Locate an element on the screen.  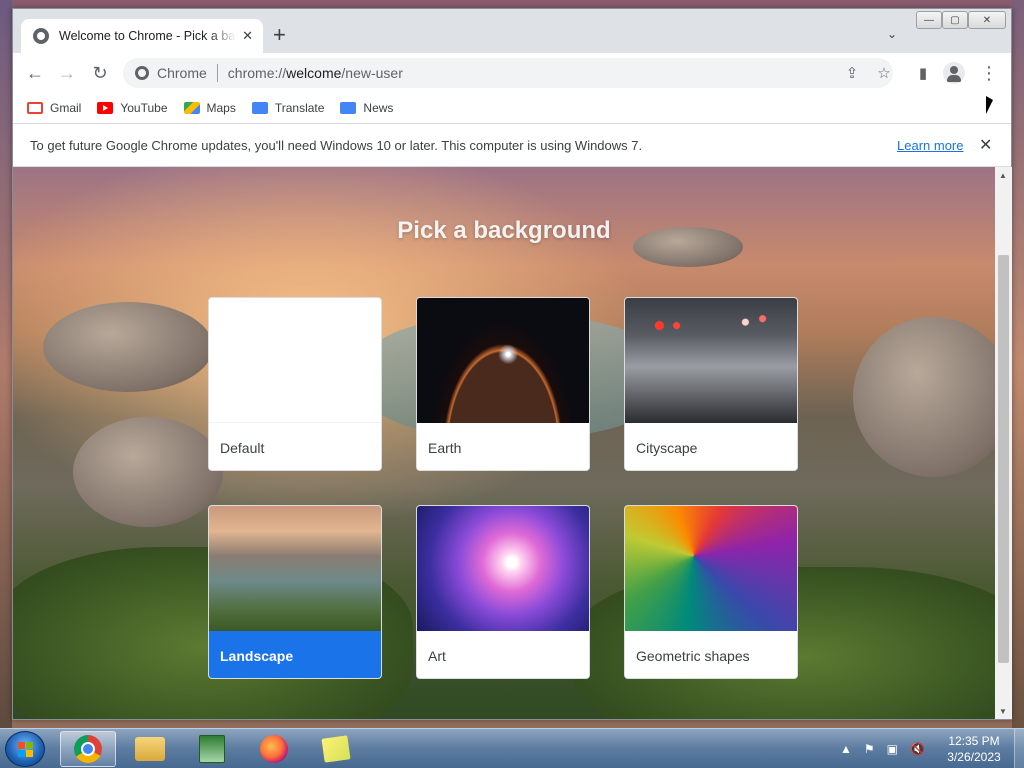
show-hidden-icons-arrow-icon: ▲ is located at coordinates (846, 749).